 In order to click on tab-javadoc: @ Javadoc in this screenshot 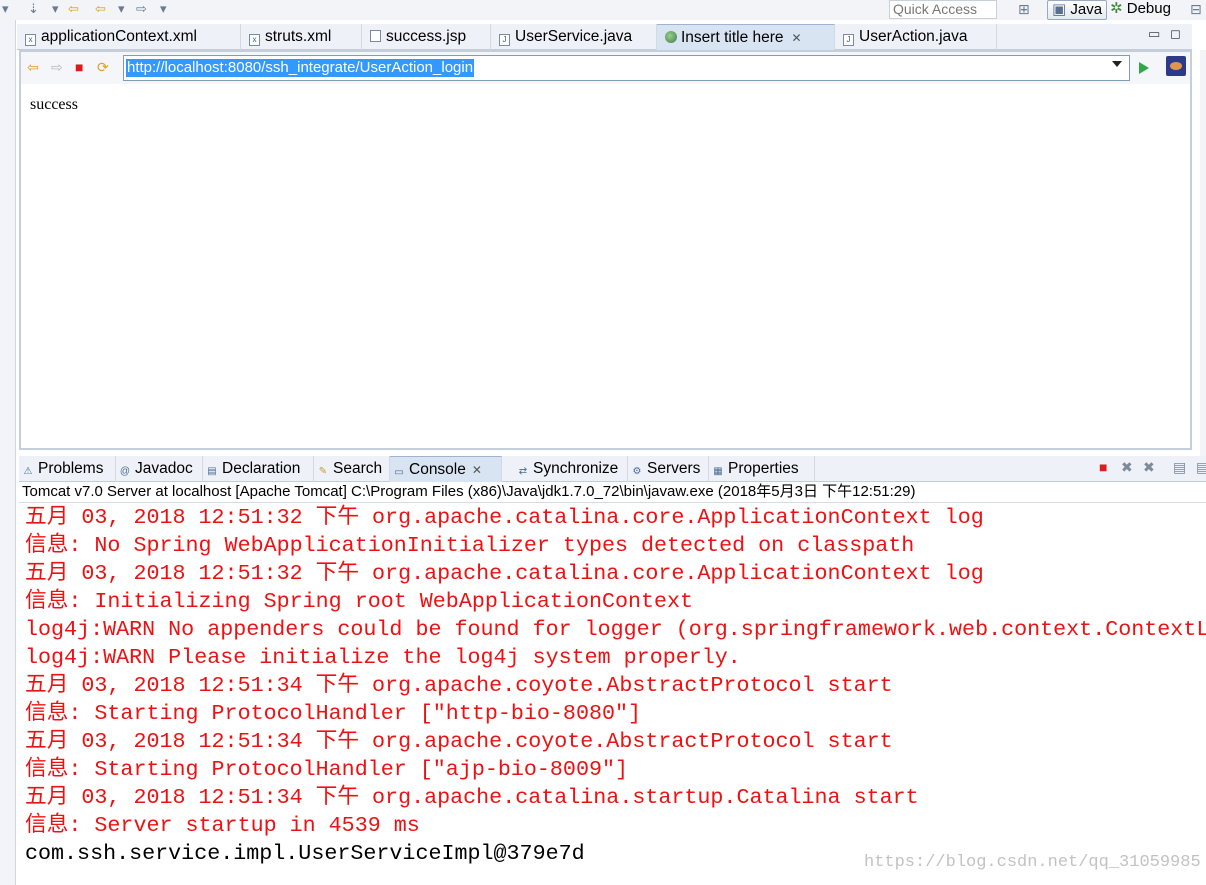, I will do `click(159, 469)`.